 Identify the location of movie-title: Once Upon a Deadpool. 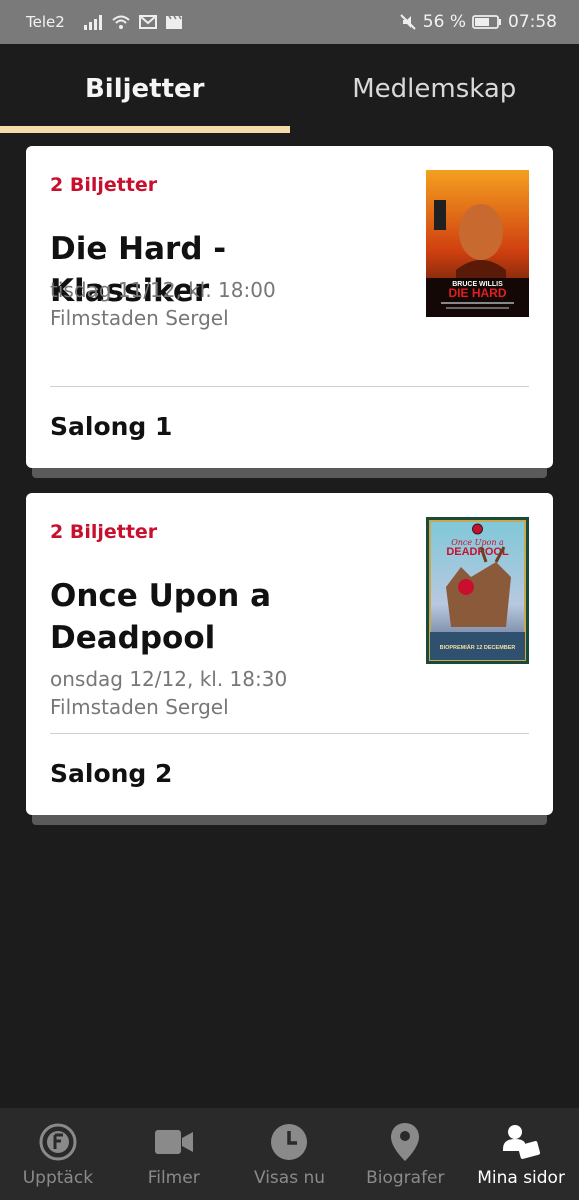
(161, 617).